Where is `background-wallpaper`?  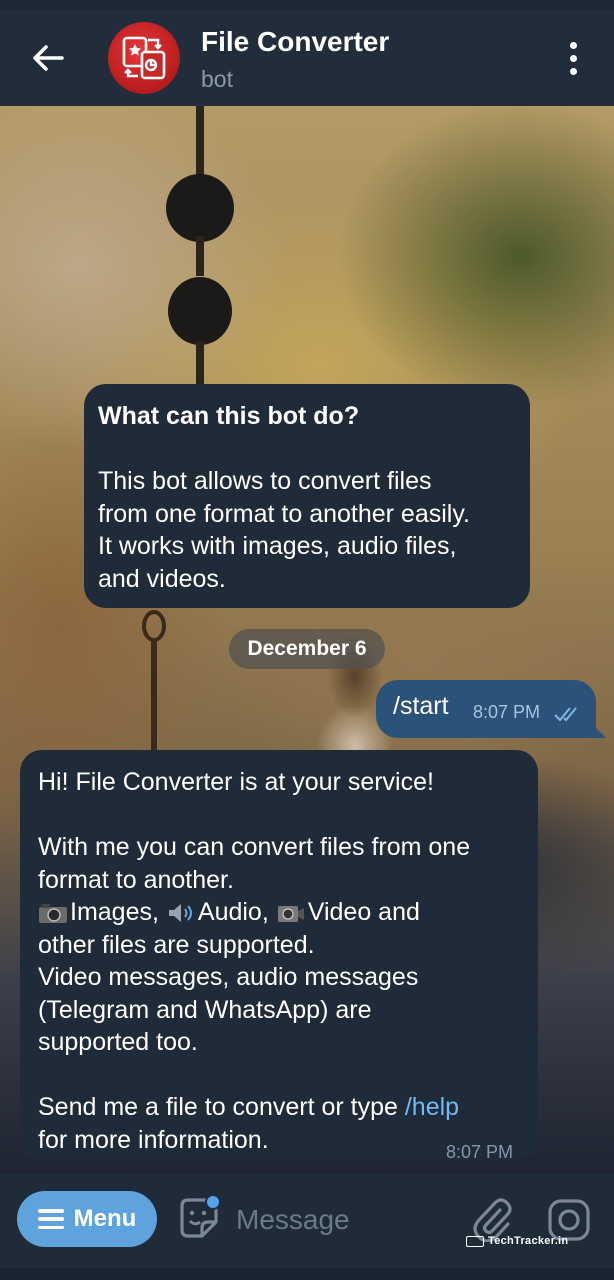
background-wallpaper is located at coordinates (200, 251).